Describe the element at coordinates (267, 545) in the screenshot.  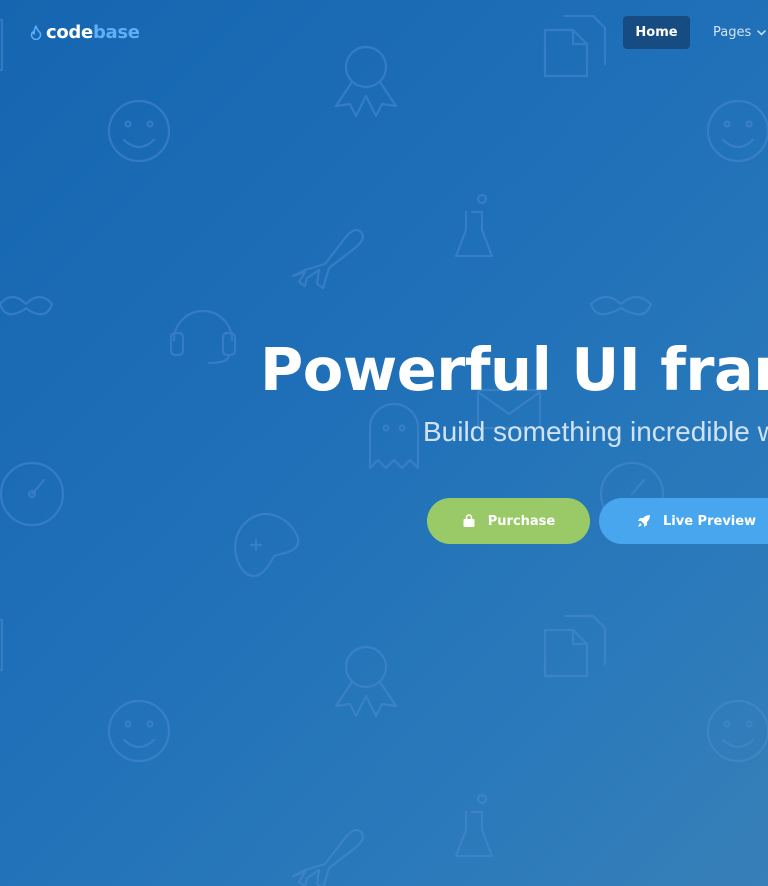
I see `gamepad-icon` at that location.